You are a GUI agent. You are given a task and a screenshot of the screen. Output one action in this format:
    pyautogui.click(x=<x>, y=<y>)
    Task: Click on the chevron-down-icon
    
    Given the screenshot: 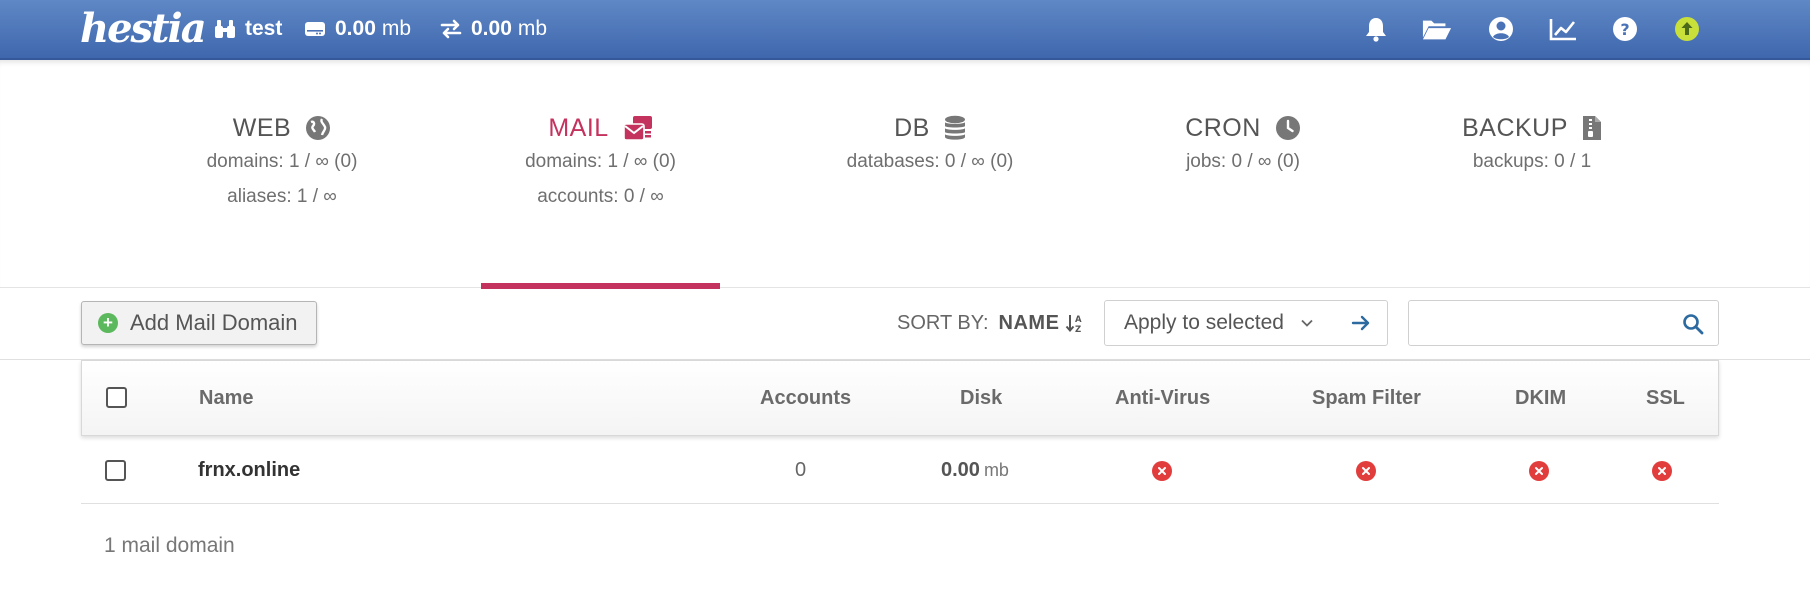 What is the action you would take?
    pyautogui.click(x=1307, y=323)
    